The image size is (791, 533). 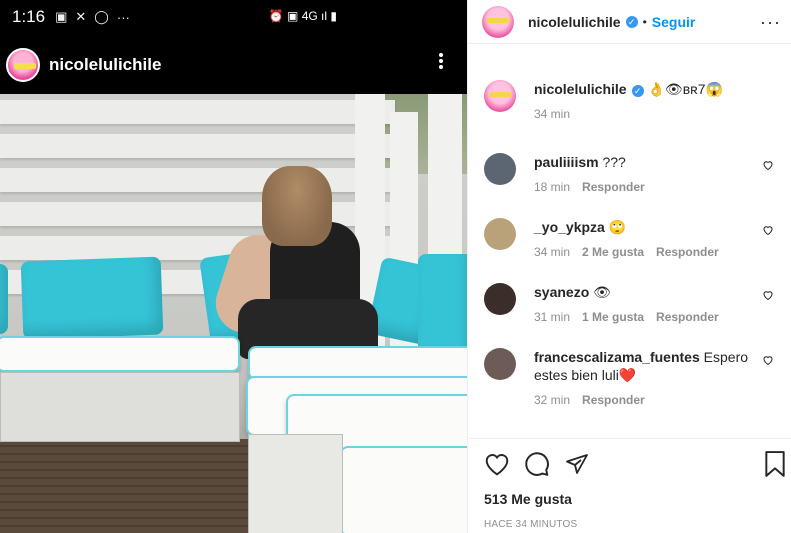 I want to click on caption-text: nicolelulichile ✓ 👌👁ʙʀ7😱, so click(x=644, y=89).